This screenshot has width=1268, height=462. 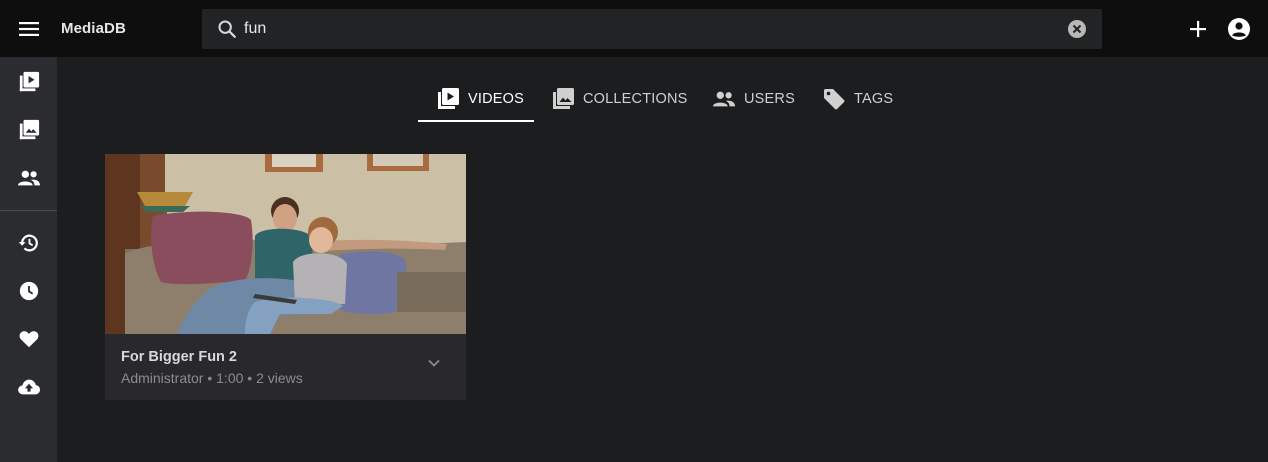 What do you see at coordinates (496, 99) in the screenshot?
I see `tab-label: VIDEOS` at bounding box center [496, 99].